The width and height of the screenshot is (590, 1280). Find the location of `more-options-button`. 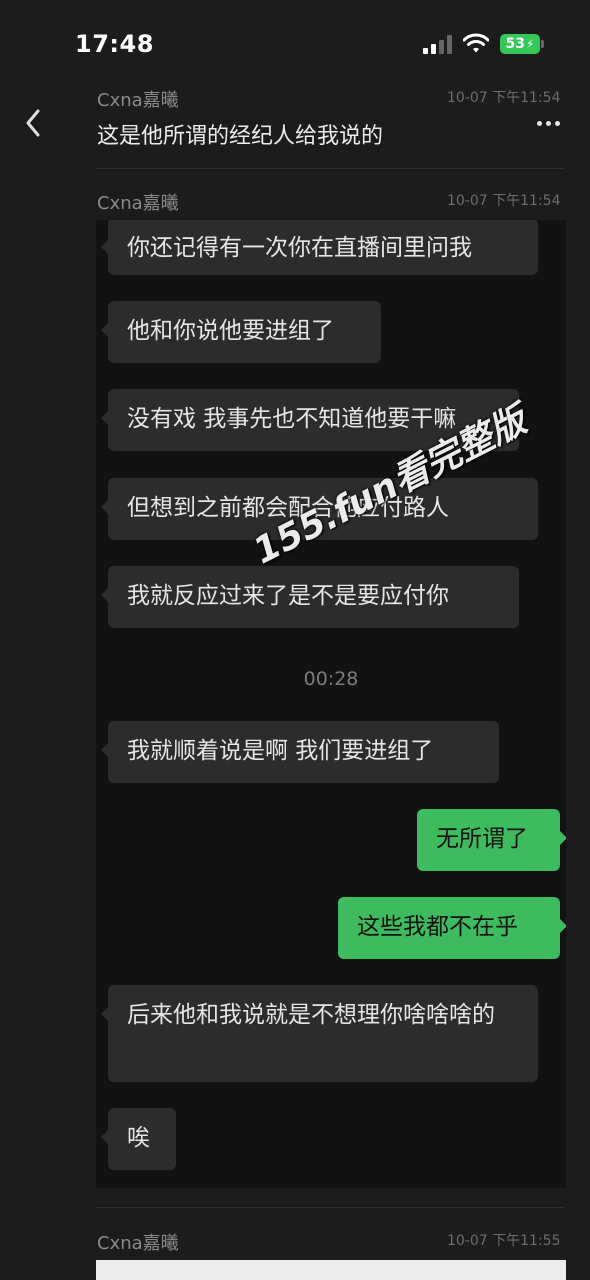

more-options-button is located at coordinates (548, 123).